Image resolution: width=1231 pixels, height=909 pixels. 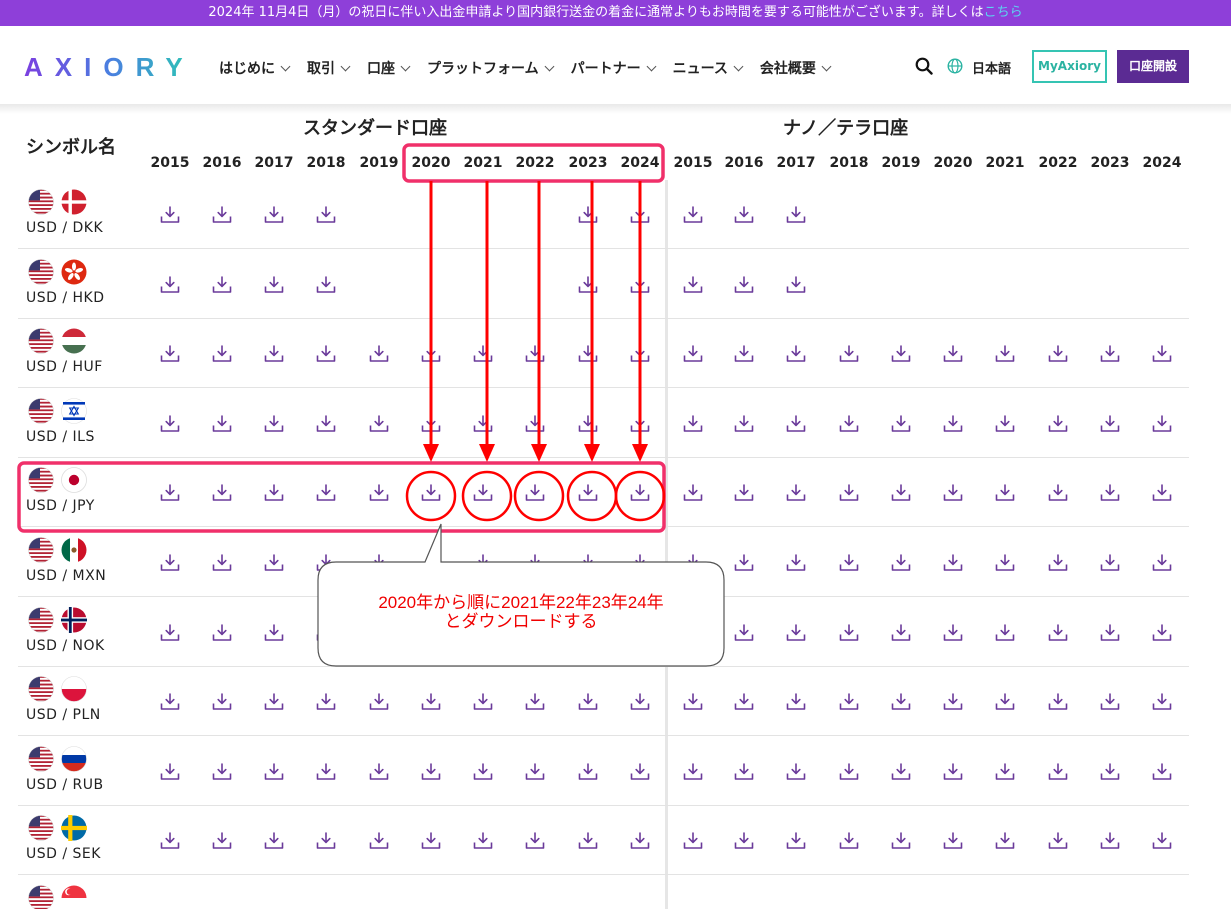 I want to click on nav-item-getting-started: はじめに, so click(x=255, y=68).